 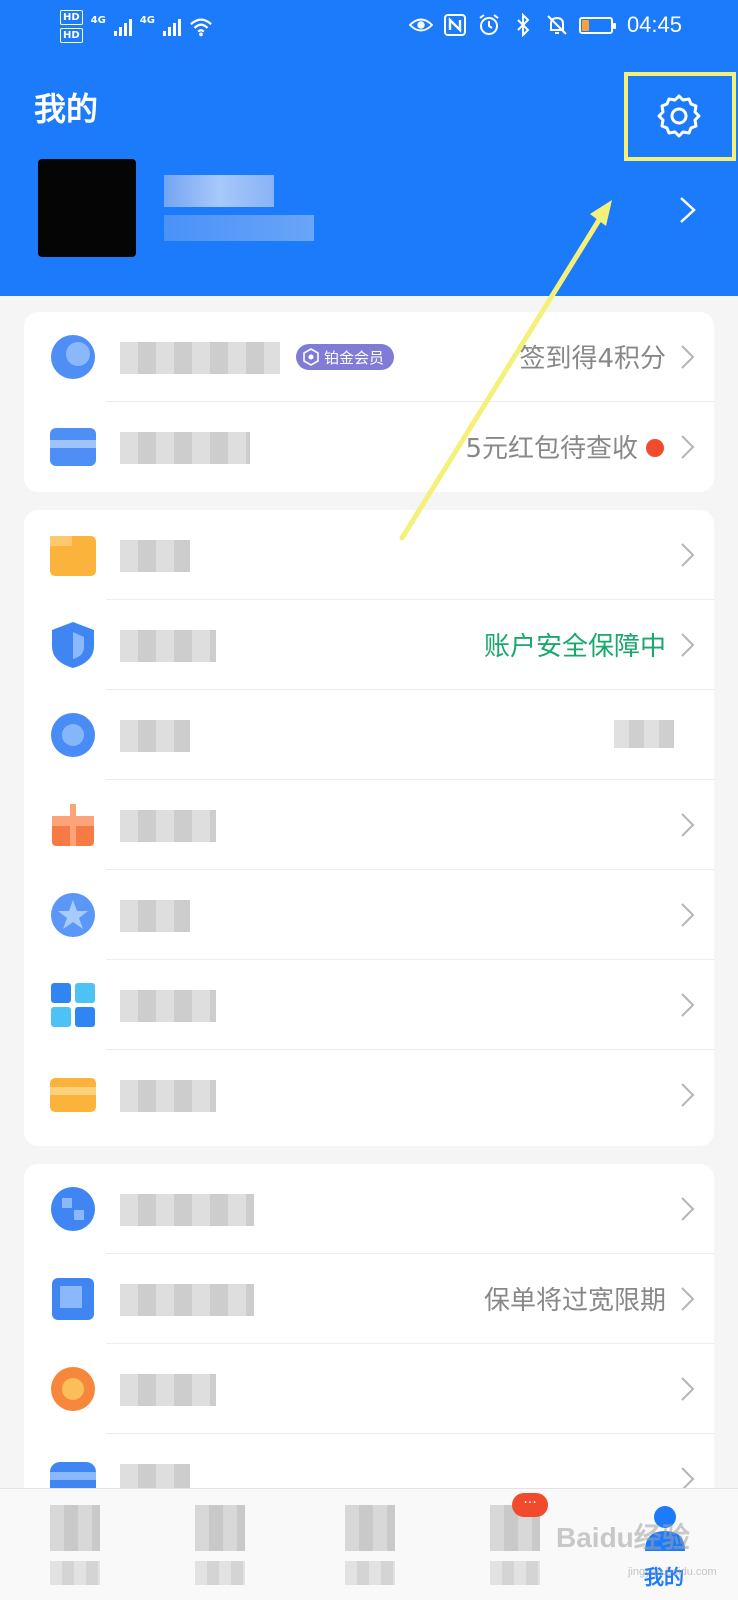 I want to click on list-item: 铂金会员 签到得4积分, so click(x=369, y=357).